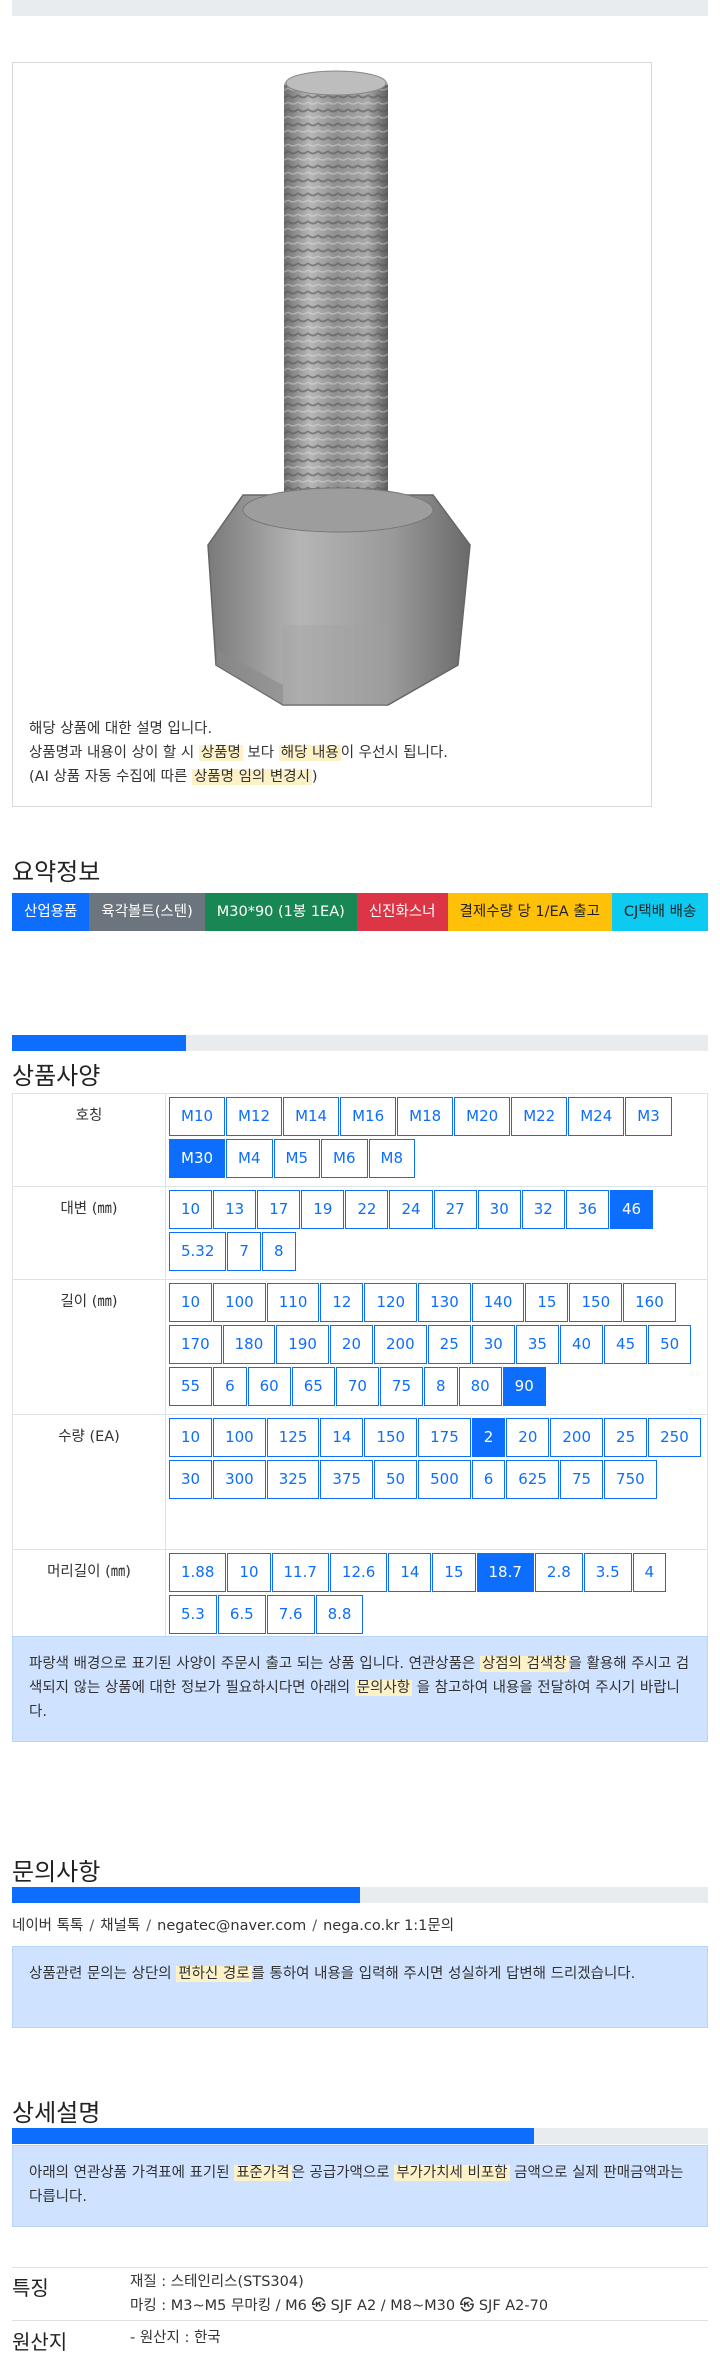 This screenshot has height=2364, width=720. Describe the element at coordinates (231, 1926) in the screenshot. I see `inquiry-link: negatec@naver.com` at that location.